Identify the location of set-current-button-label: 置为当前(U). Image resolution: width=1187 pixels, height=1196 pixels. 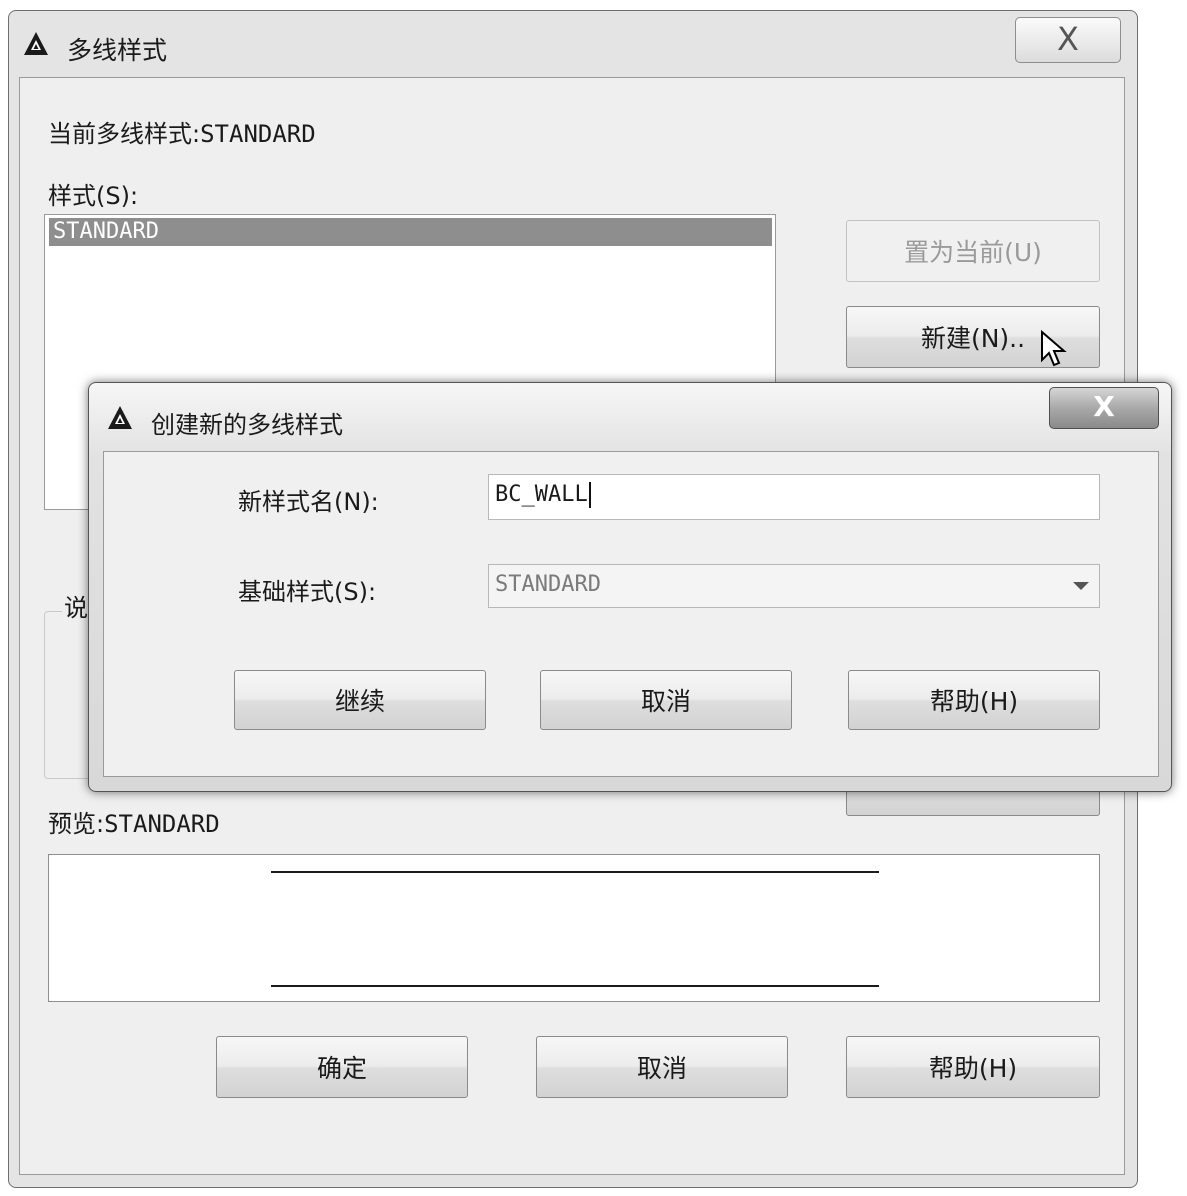
(973, 252).